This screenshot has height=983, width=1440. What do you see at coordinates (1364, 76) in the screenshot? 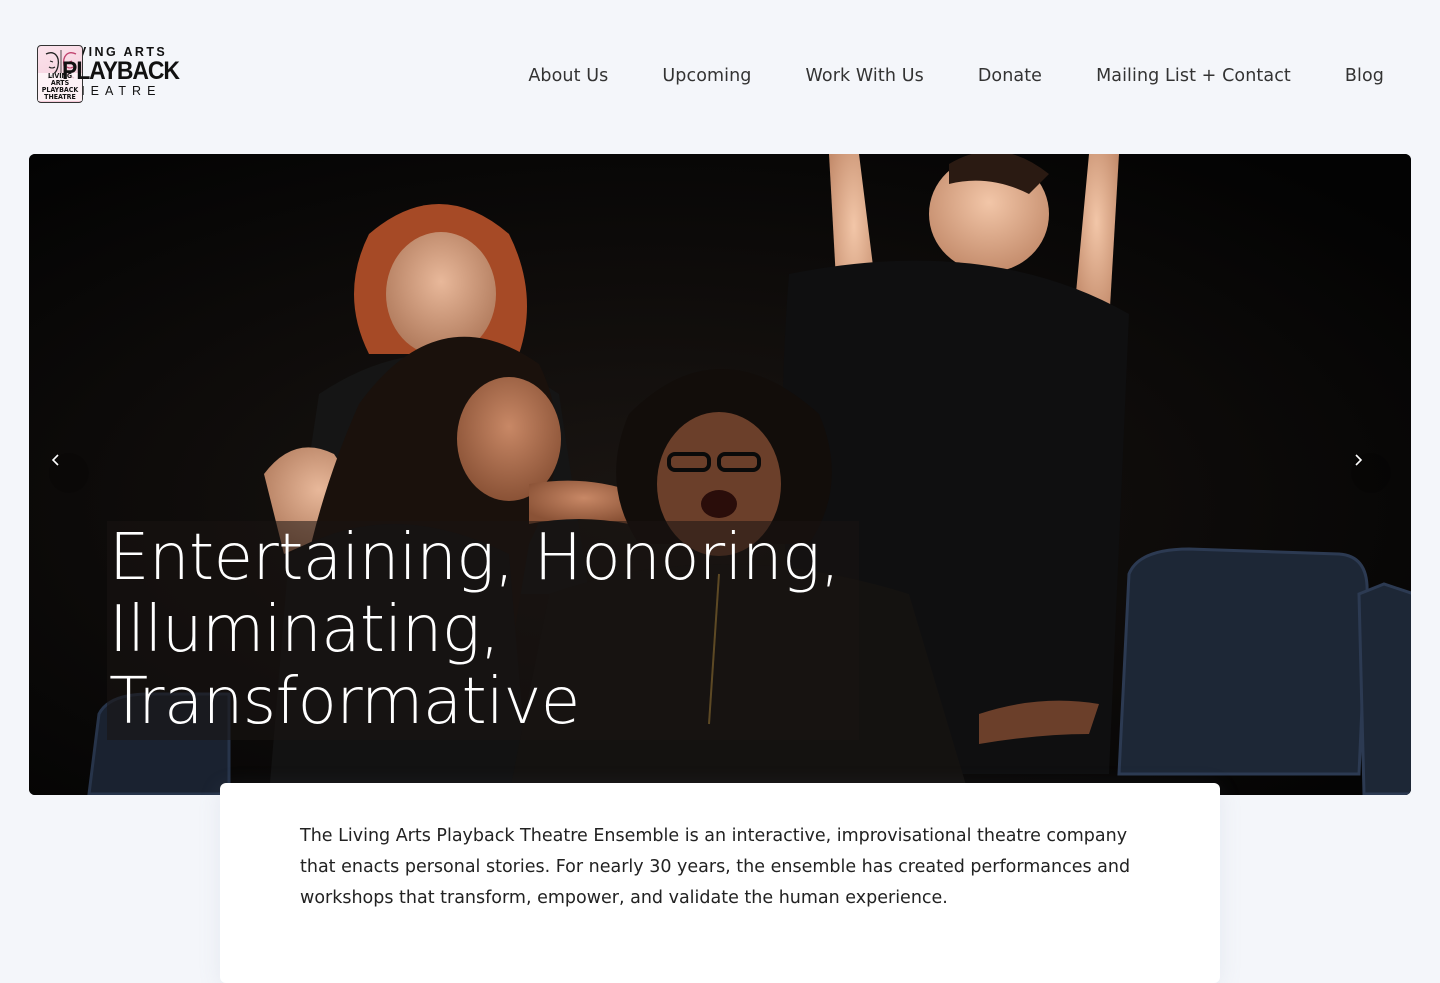
I see `nav-item-blog: Blog` at bounding box center [1364, 76].